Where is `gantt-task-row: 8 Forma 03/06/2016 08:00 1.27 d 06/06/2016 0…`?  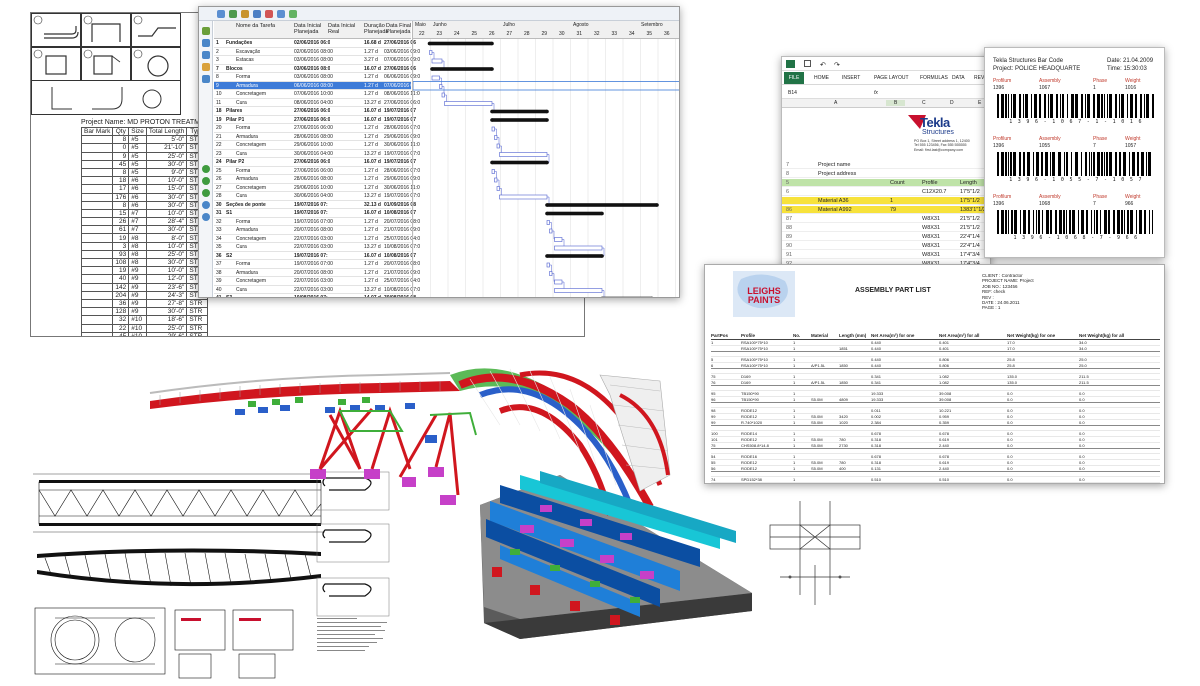
gantt-task-row: 8 Forma 03/06/2016 08:00 1.27 d 06/06/2016 0… is located at coordinates (317, 77).